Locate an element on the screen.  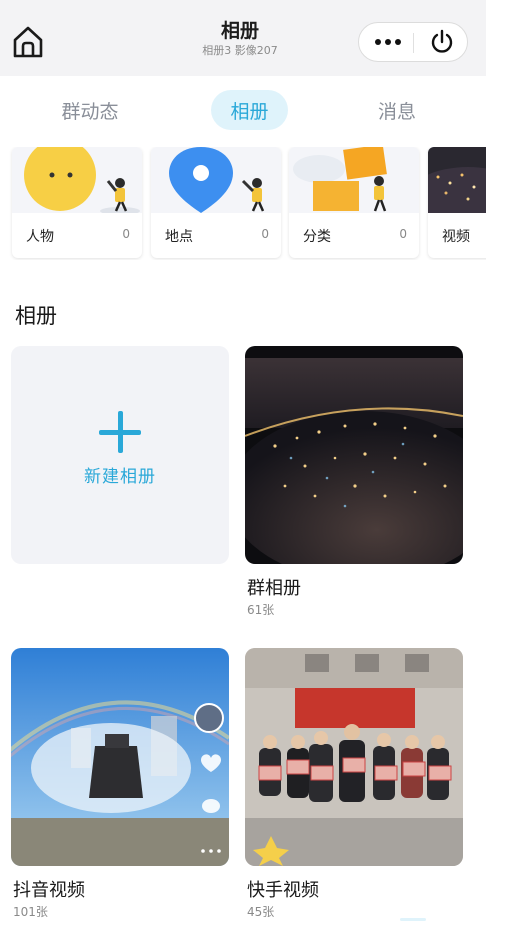
mini-program-capsule is located at coordinates (413, 42).